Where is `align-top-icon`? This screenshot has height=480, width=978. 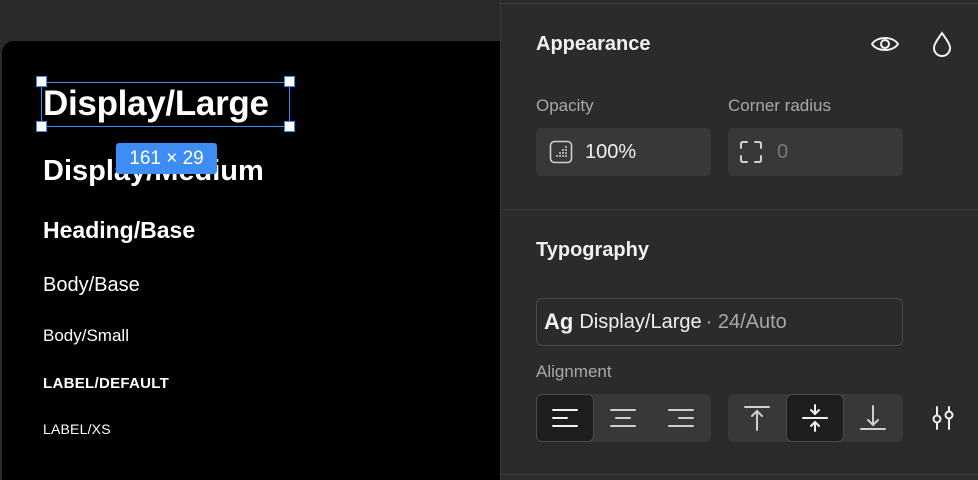
align-top-icon is located at coordinates (757, 418).